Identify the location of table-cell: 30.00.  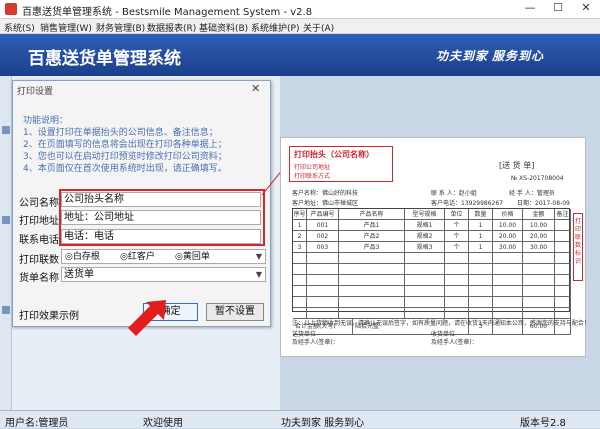
(508, 247).